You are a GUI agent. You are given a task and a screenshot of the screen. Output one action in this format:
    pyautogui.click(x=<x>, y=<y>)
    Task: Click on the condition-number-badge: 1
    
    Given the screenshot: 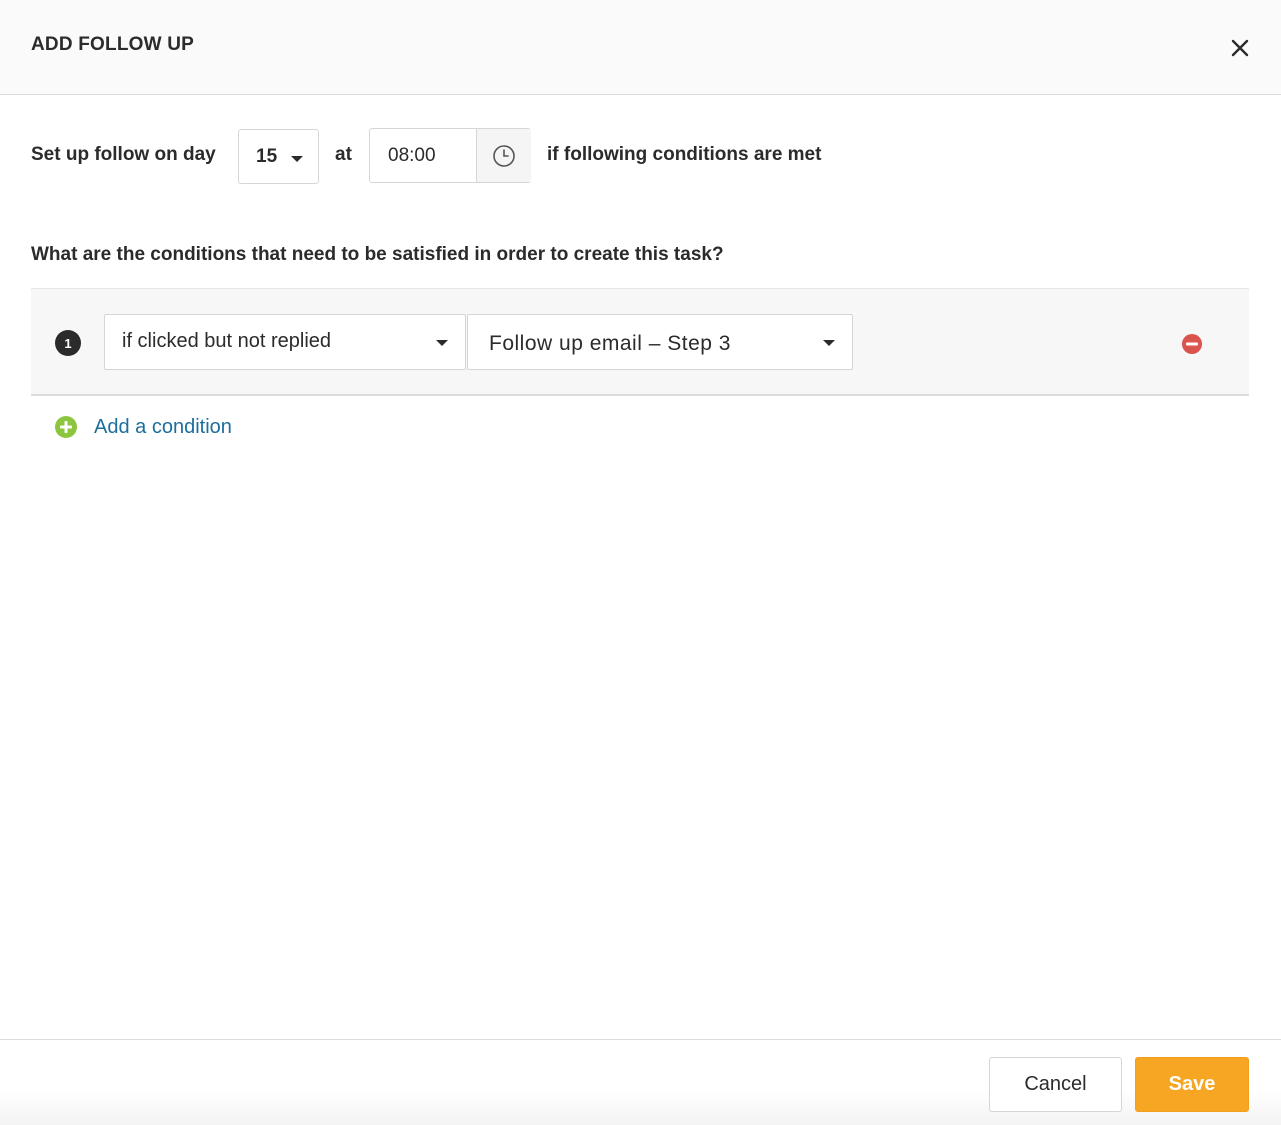 What is the action you would take?
    pyautogui.click(x=68, y=343)
    